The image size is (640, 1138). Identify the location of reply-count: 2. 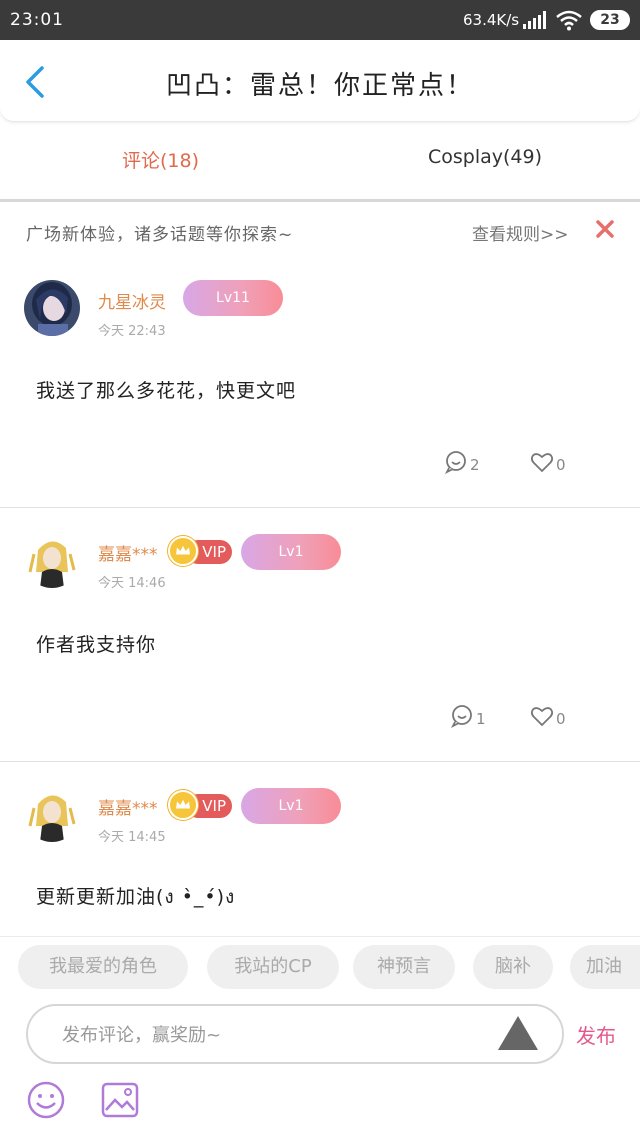
(475, 465).